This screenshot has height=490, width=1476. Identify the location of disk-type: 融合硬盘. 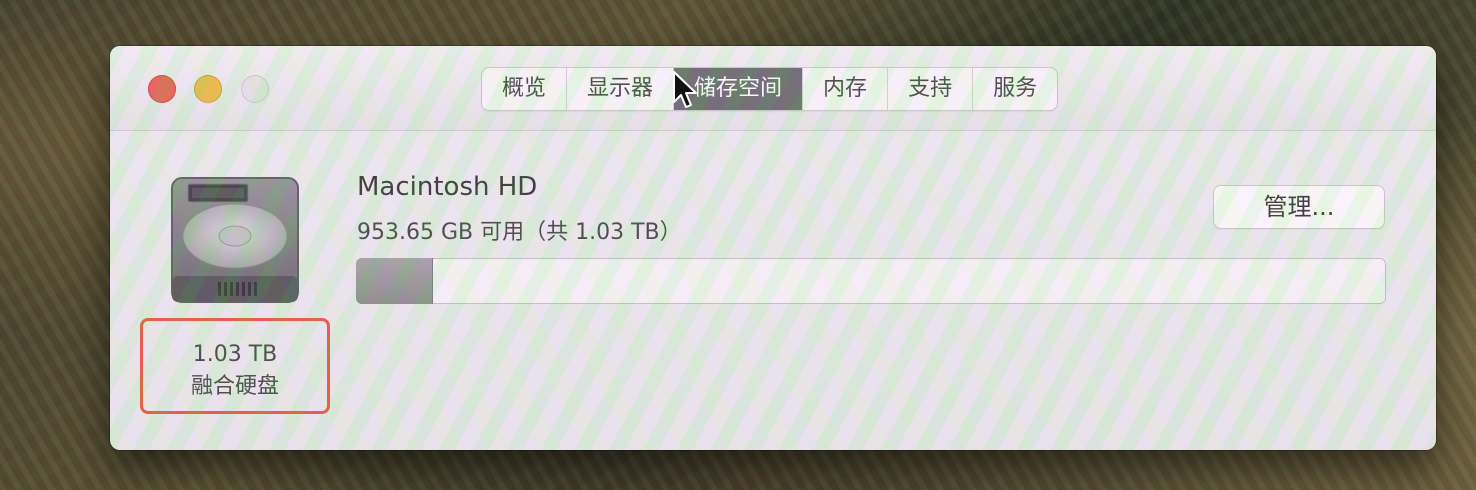
(234, 386).